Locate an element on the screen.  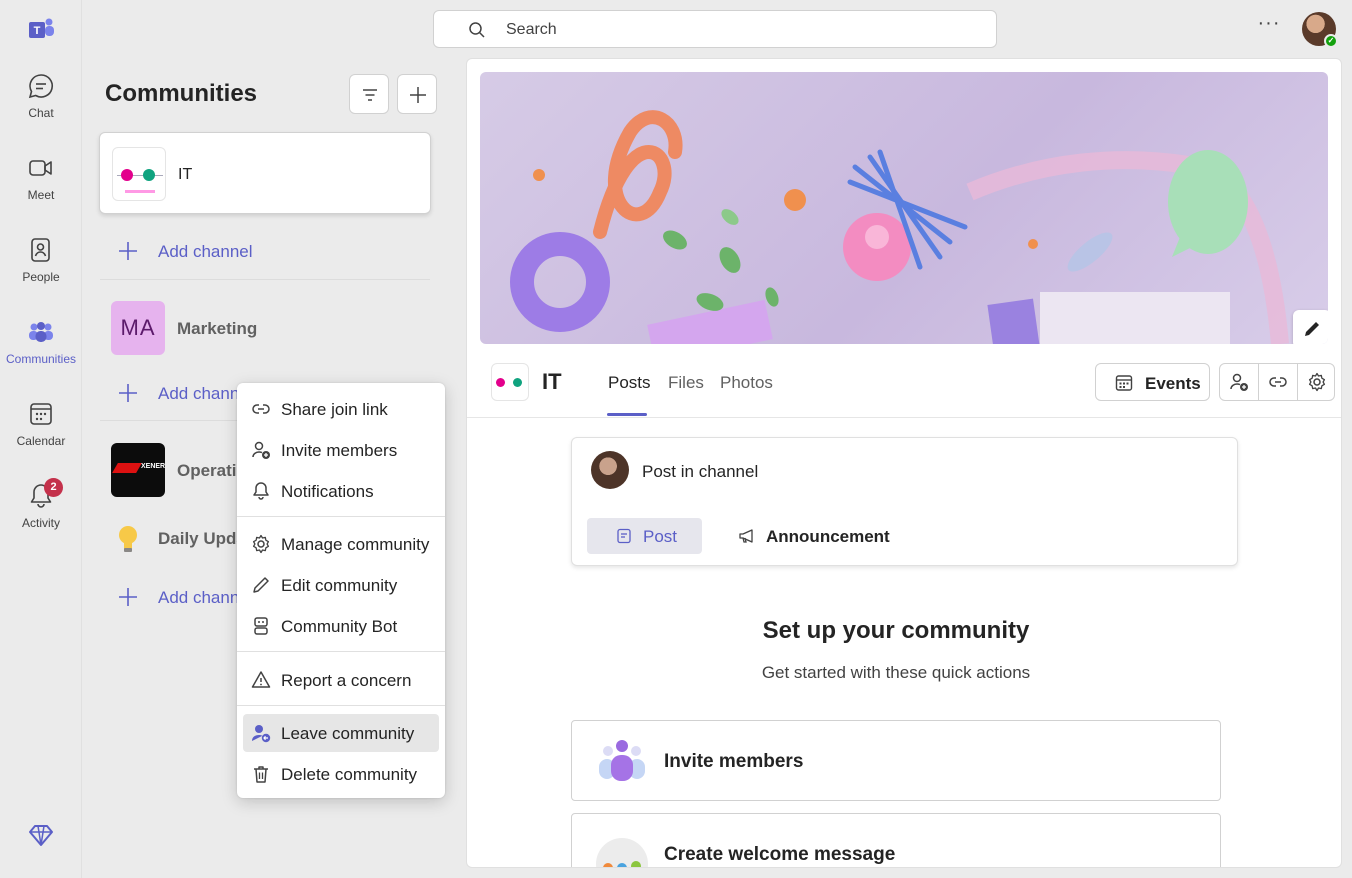
more-options-icon: ··· is located at coordinates (1269, 25).